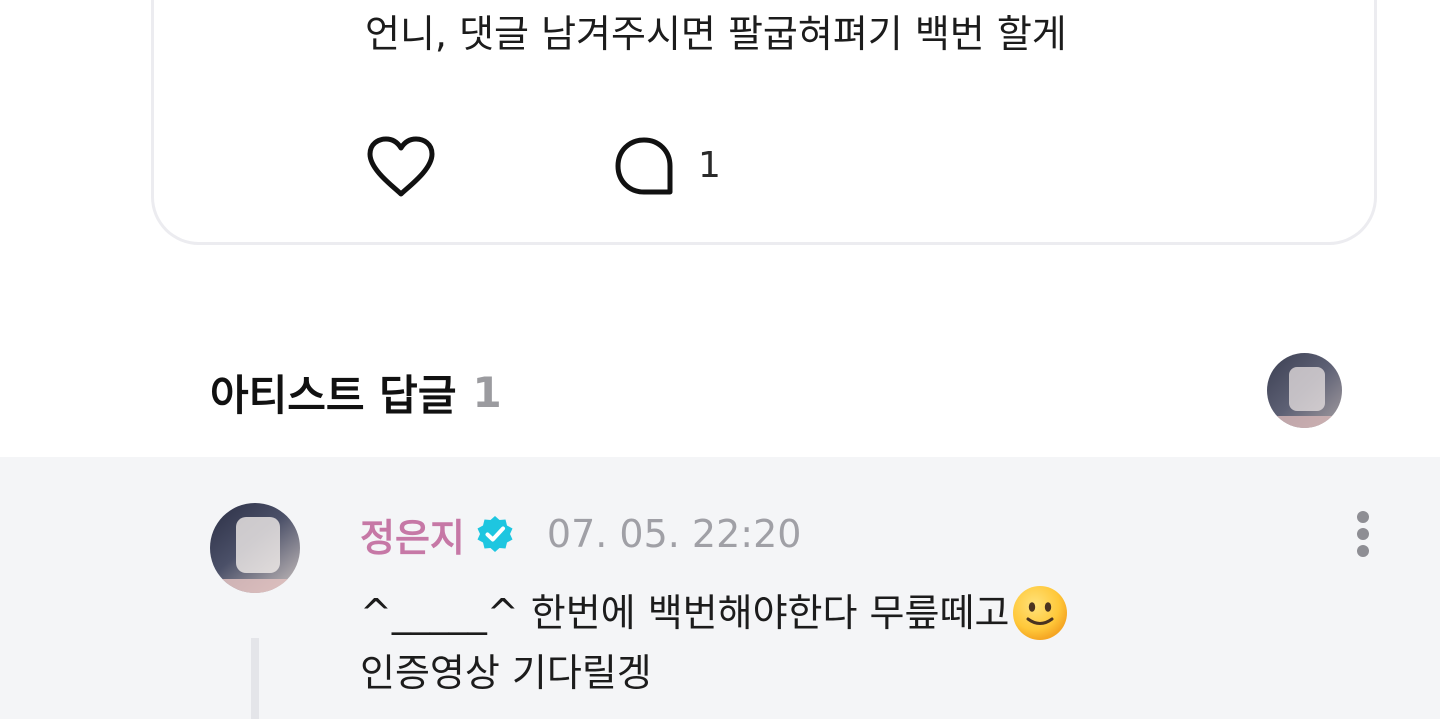 This screenshot has width=1440, height=719. Describe the element at coordinates (506, 673) in the screenshot. I see `reply-text-line-2-content: 인증영상 기다릴겡` at that location.